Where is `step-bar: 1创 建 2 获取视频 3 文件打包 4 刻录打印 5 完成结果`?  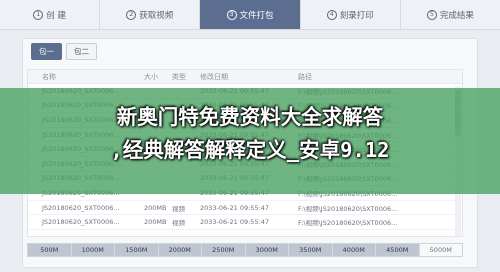 step-bar: 1创 建 2 获取视频 3 文件打包 4 刻录打印 5 完成结果 is located at coordinates (250, 15).